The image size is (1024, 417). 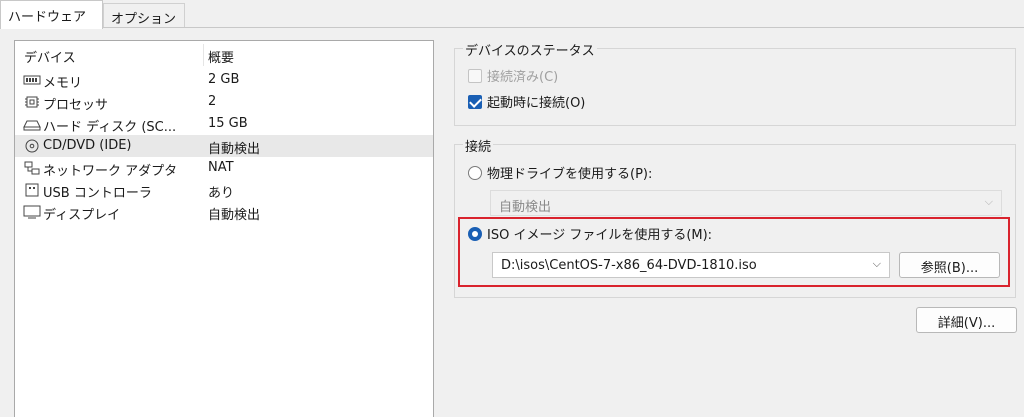 I want to click on cd-dvd-icon, so click(x=32, y=146).